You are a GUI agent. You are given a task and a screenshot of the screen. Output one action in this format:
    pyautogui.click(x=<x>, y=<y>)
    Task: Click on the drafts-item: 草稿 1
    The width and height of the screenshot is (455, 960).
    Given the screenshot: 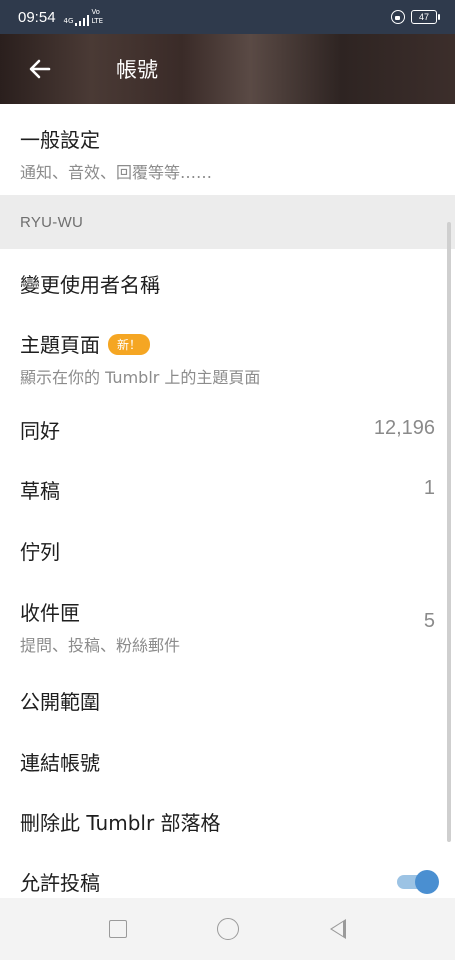 What is the action you would take?
    pyautogui.click(x=227, y=490)
    